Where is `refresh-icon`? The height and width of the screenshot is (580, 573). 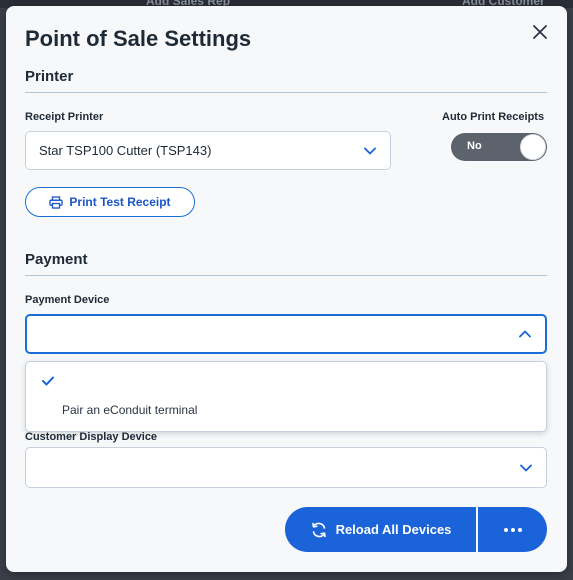
refresh-icon is located at coordinates (318, 529).